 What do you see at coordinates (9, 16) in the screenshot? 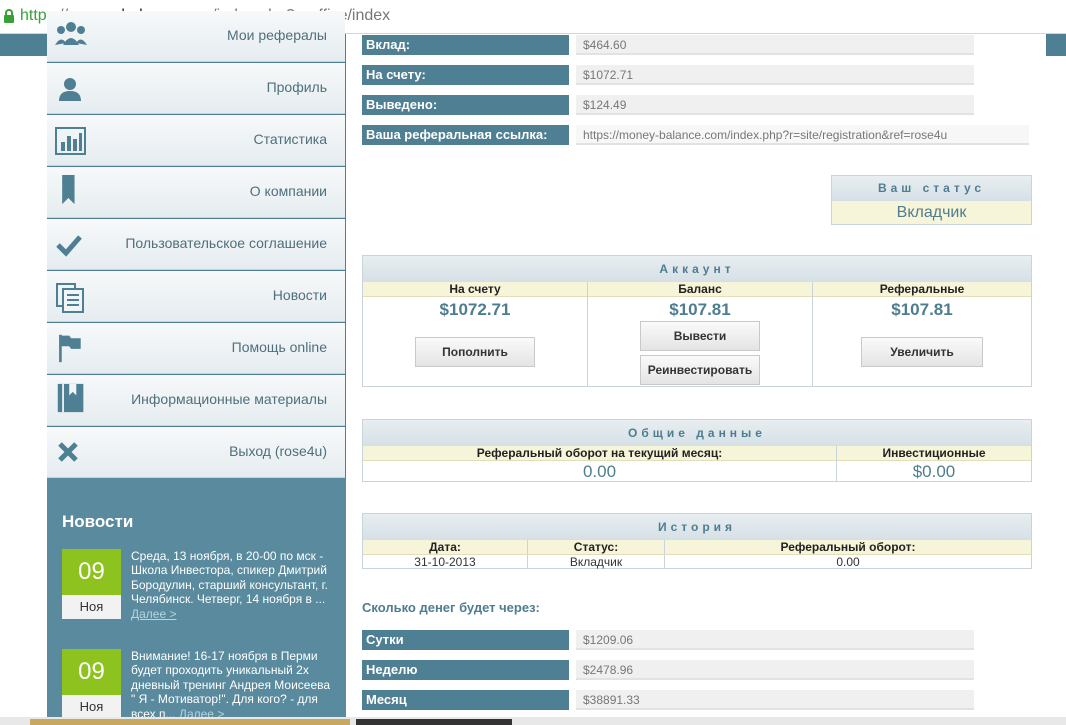
I see `lock-icon` at bounding box center [9, 16].